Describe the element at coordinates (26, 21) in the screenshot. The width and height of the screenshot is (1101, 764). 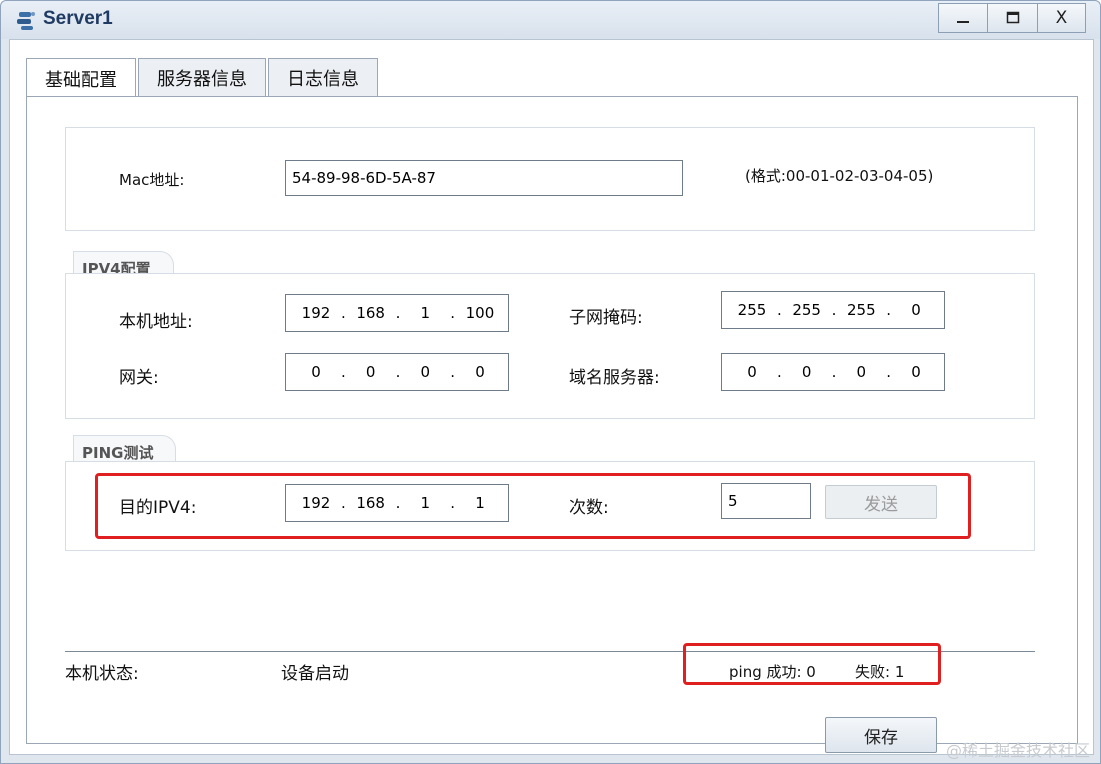
I see `server-app-icon` at that location.